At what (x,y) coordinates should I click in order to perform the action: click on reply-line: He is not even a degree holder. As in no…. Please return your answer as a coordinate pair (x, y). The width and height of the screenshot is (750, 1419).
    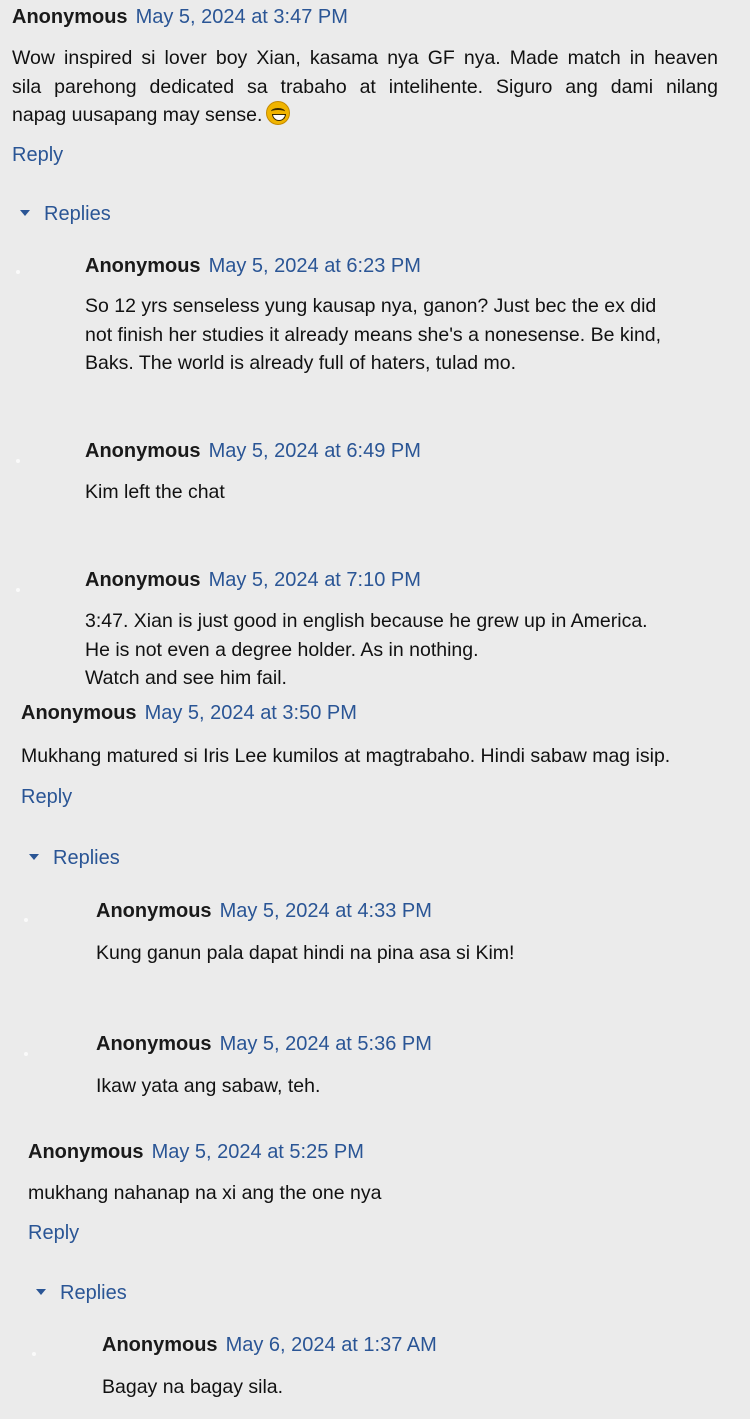
    Looking at the image, I should click on (282, 649).